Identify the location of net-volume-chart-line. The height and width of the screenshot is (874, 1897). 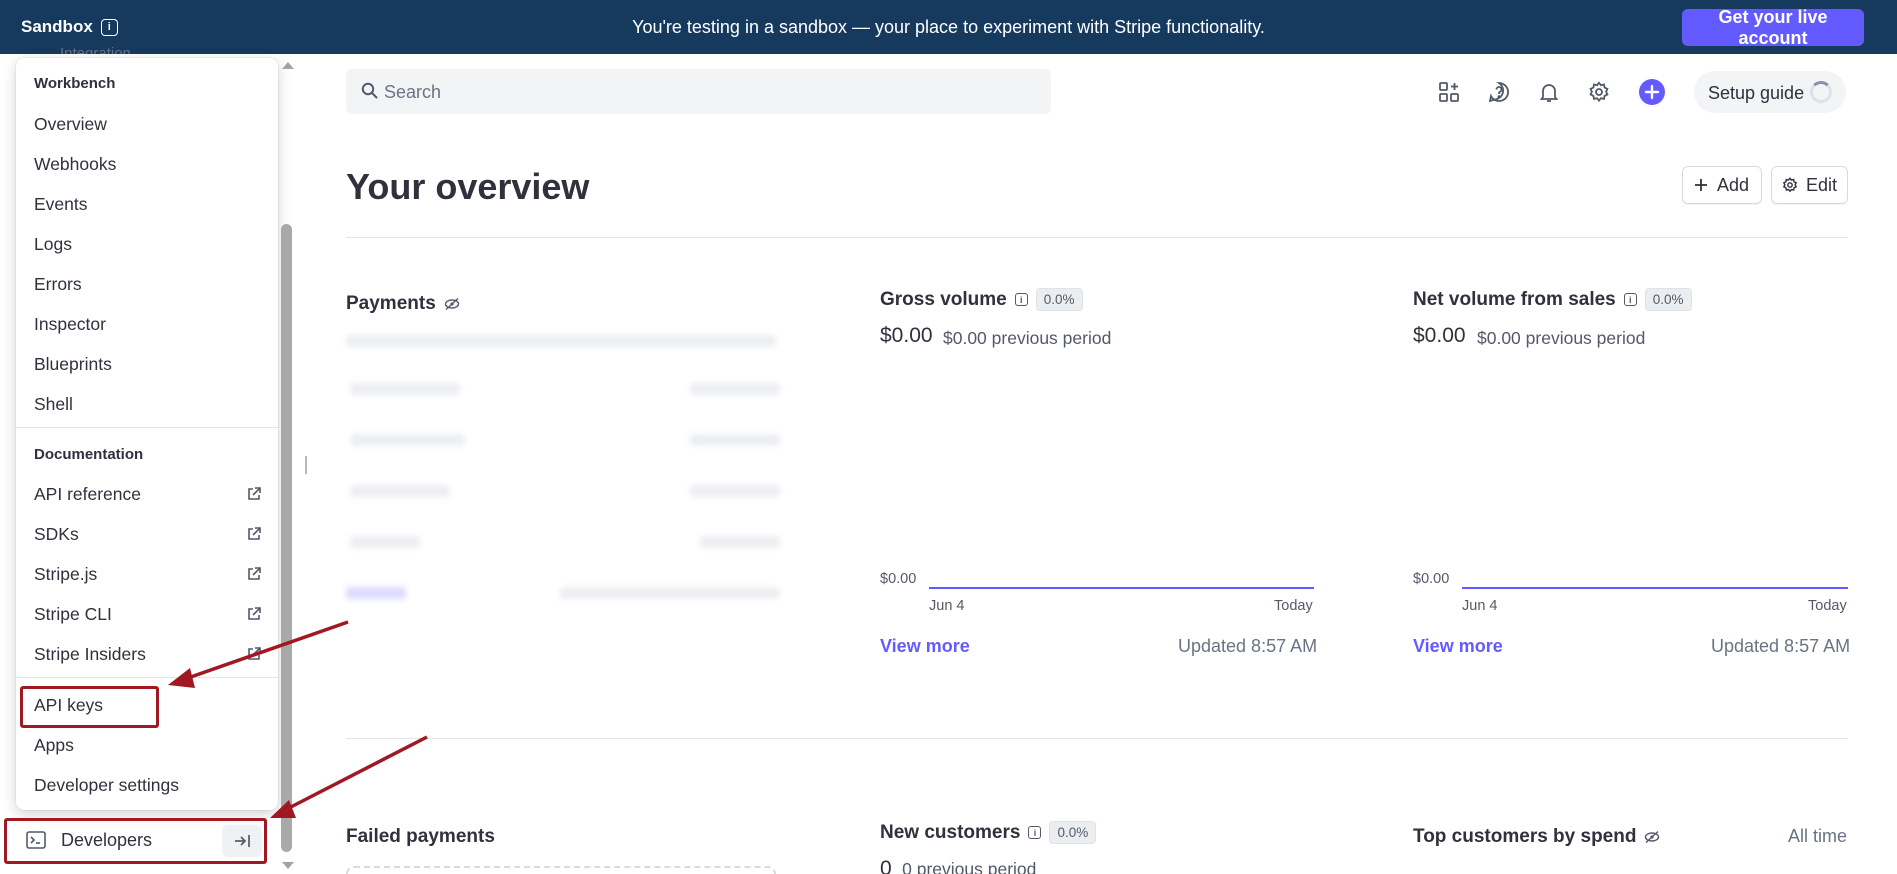
(1655, 588).